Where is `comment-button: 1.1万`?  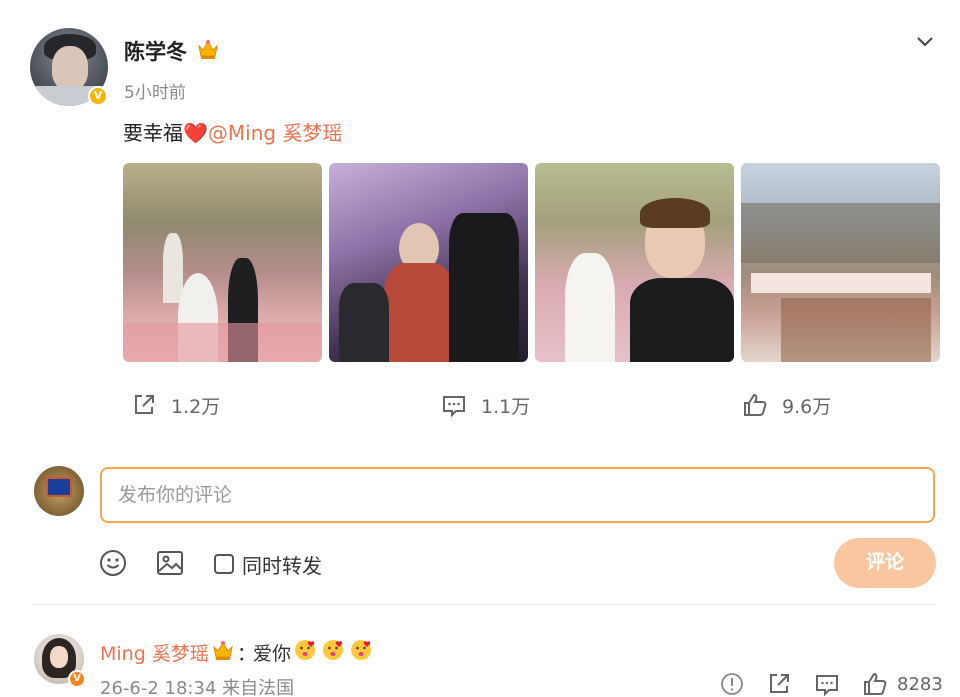 comment-button: 1.1万 is located at coordinates (485, 405).